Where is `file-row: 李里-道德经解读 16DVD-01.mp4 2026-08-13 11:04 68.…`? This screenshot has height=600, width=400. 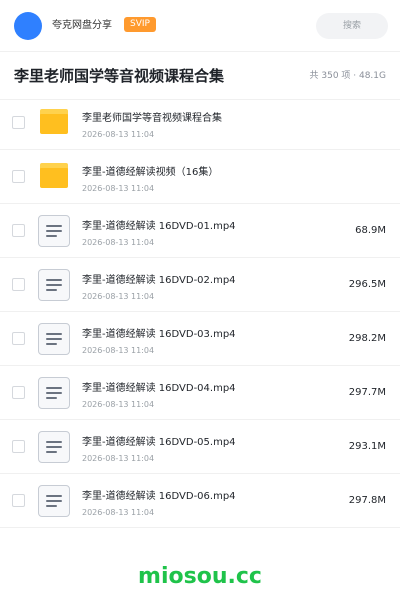
file-row: 李里-道德经解读 16DVD-01.mp4 2026-08-13 11:04 68.… is located at coordinates (200, 231).